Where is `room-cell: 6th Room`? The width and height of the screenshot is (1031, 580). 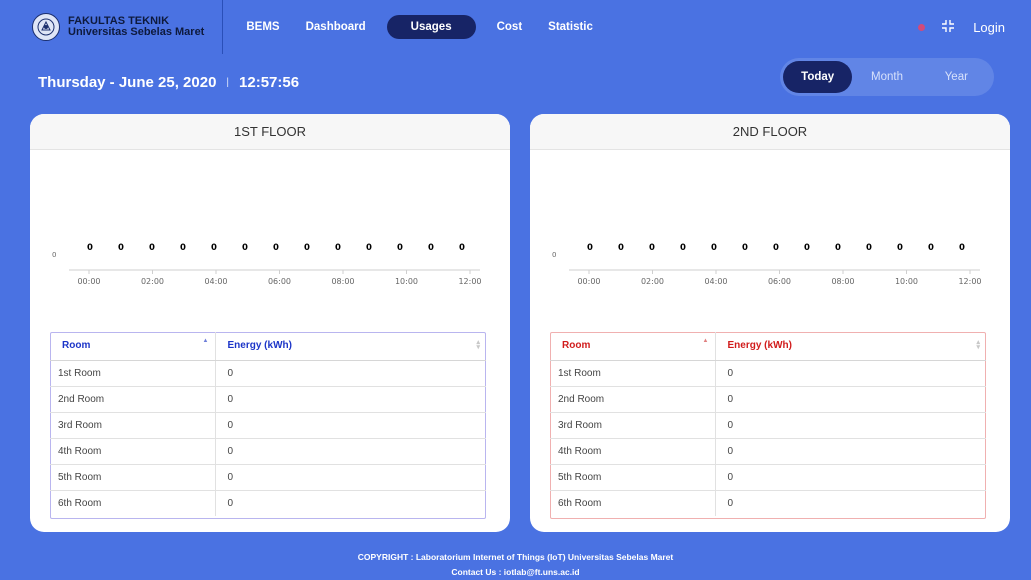
room-cell: 6th Room is located at coordinates (633, 503).